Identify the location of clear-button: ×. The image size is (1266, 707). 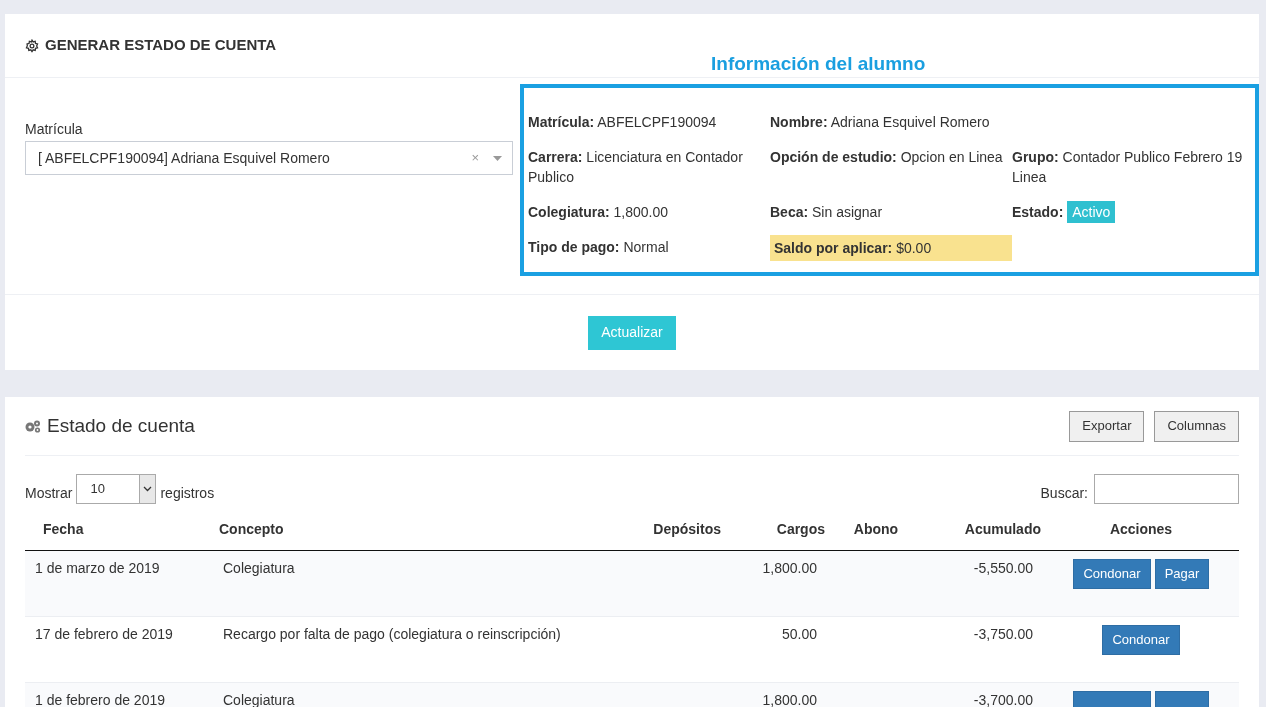
(475, 158).